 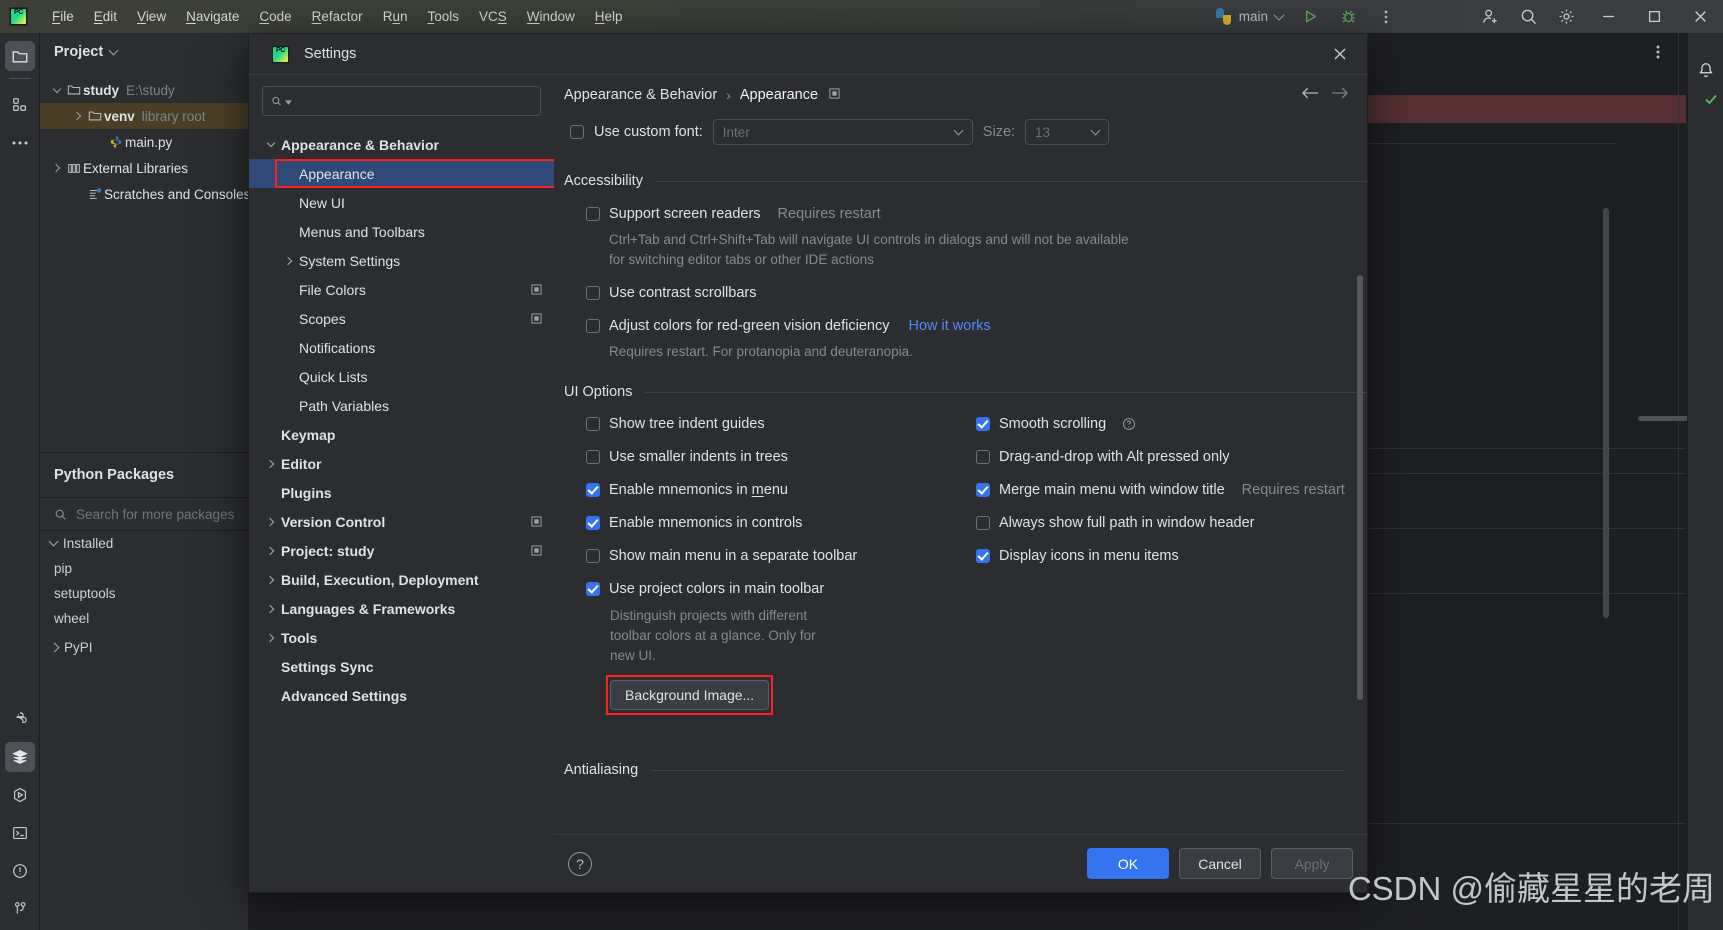 I want to click on checkbox-row: Always show full path in window header, so click(x=1171, y=522).